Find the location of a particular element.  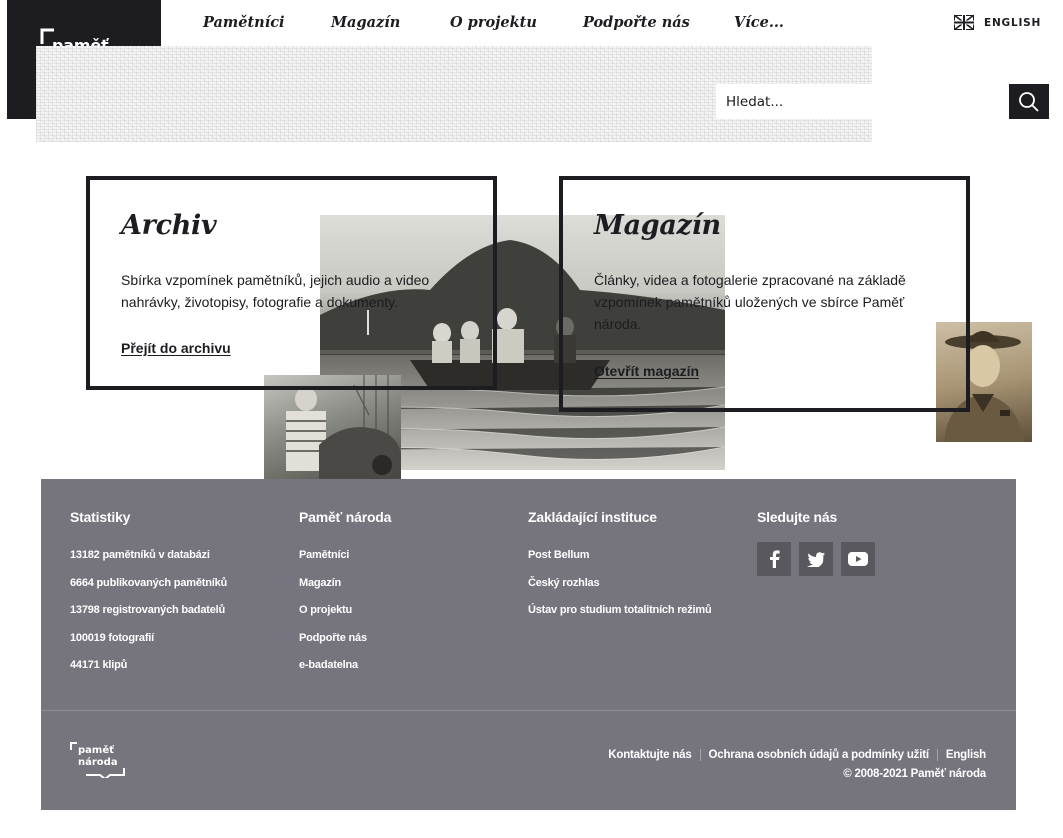

footer-link-cesky-rozhlas: Český rozhlas is located at coordinates (620, 584).